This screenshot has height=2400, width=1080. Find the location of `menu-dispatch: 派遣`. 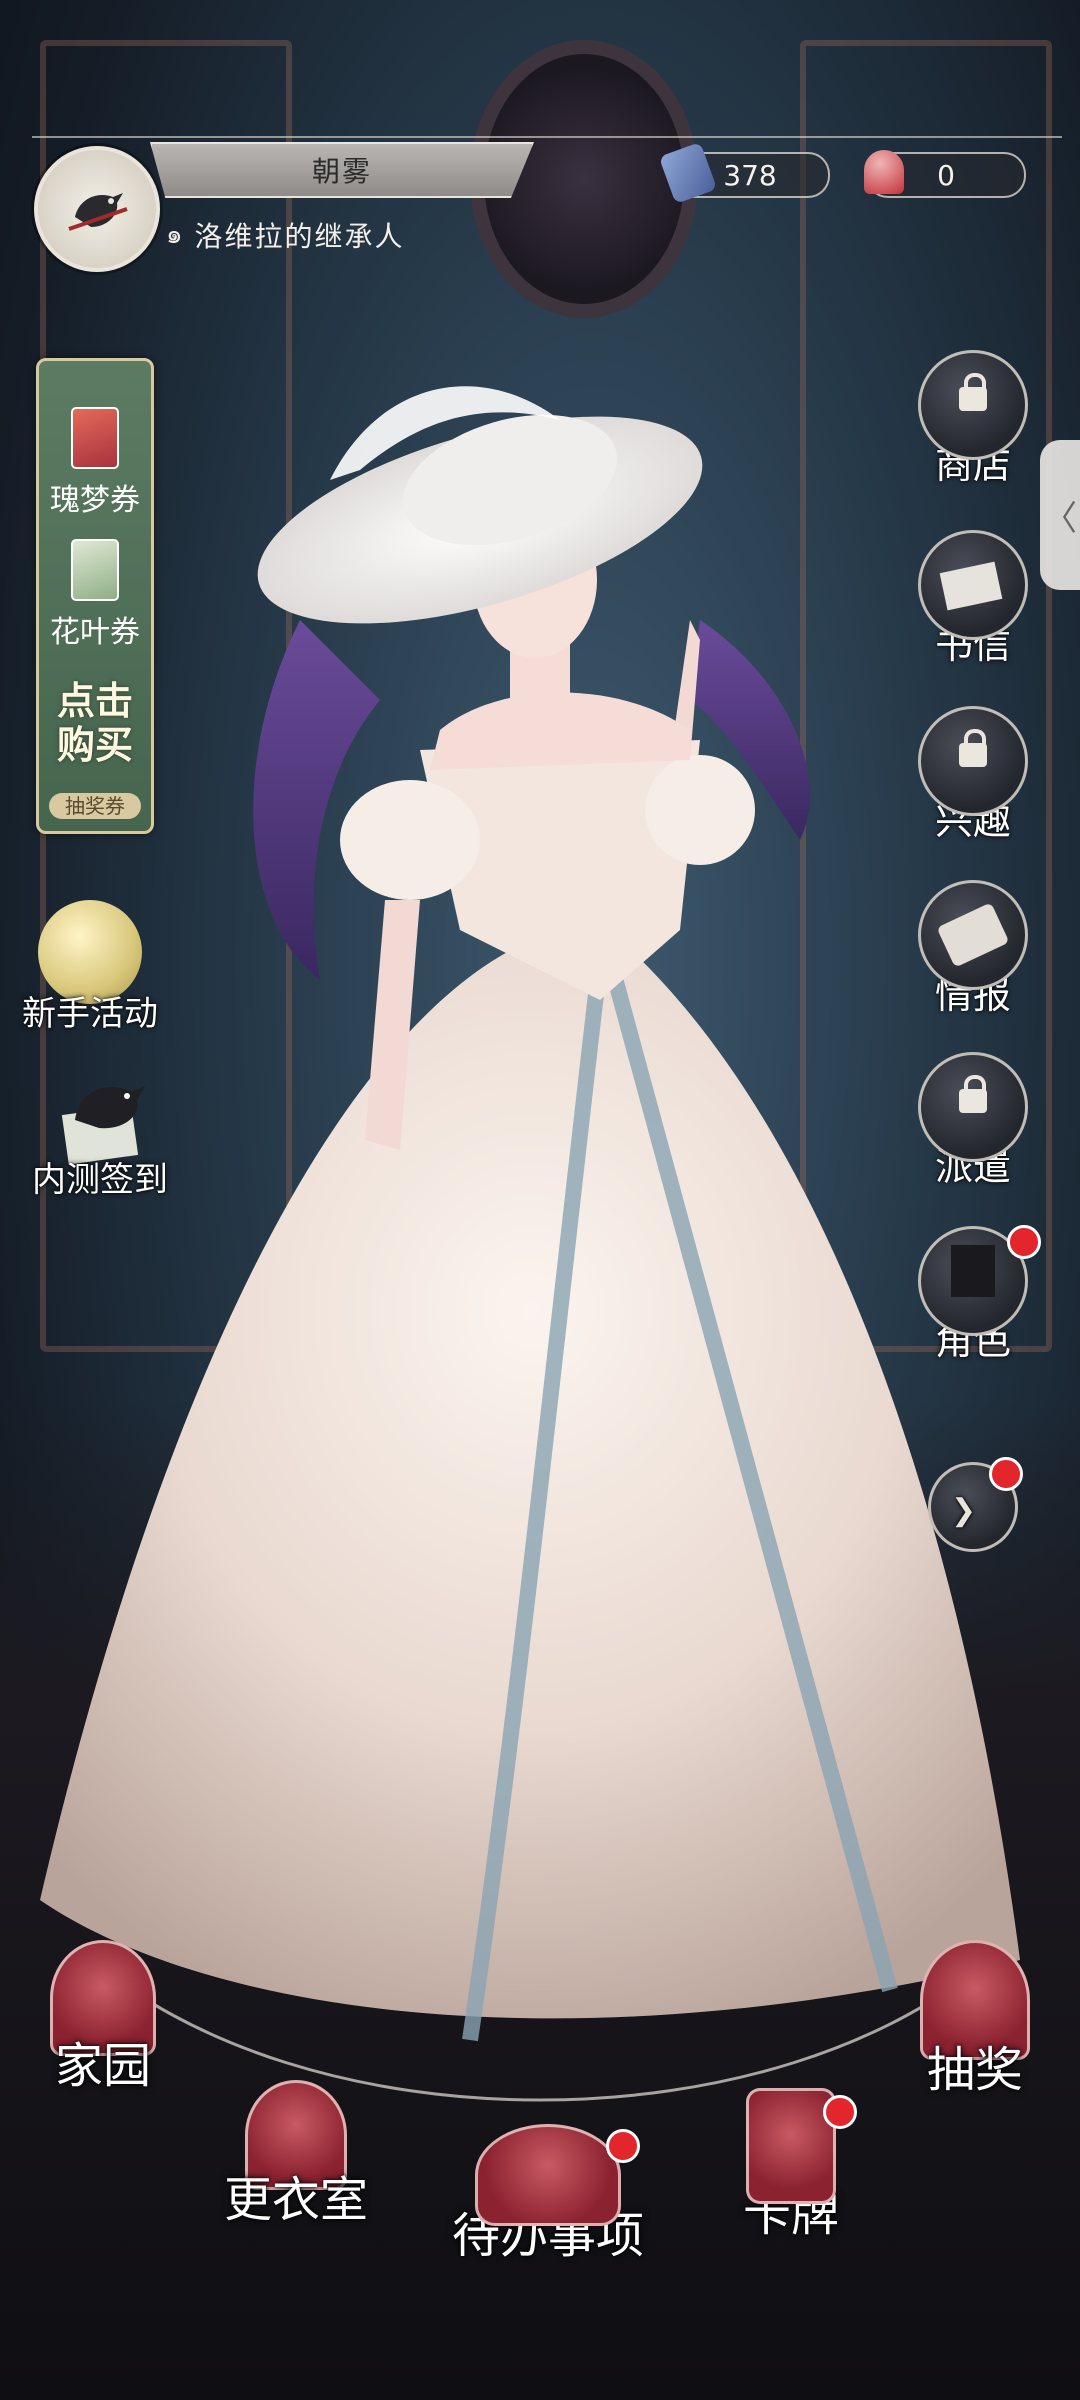

menu-dispatch: 派遣 is located at coordinates (973, 1121).